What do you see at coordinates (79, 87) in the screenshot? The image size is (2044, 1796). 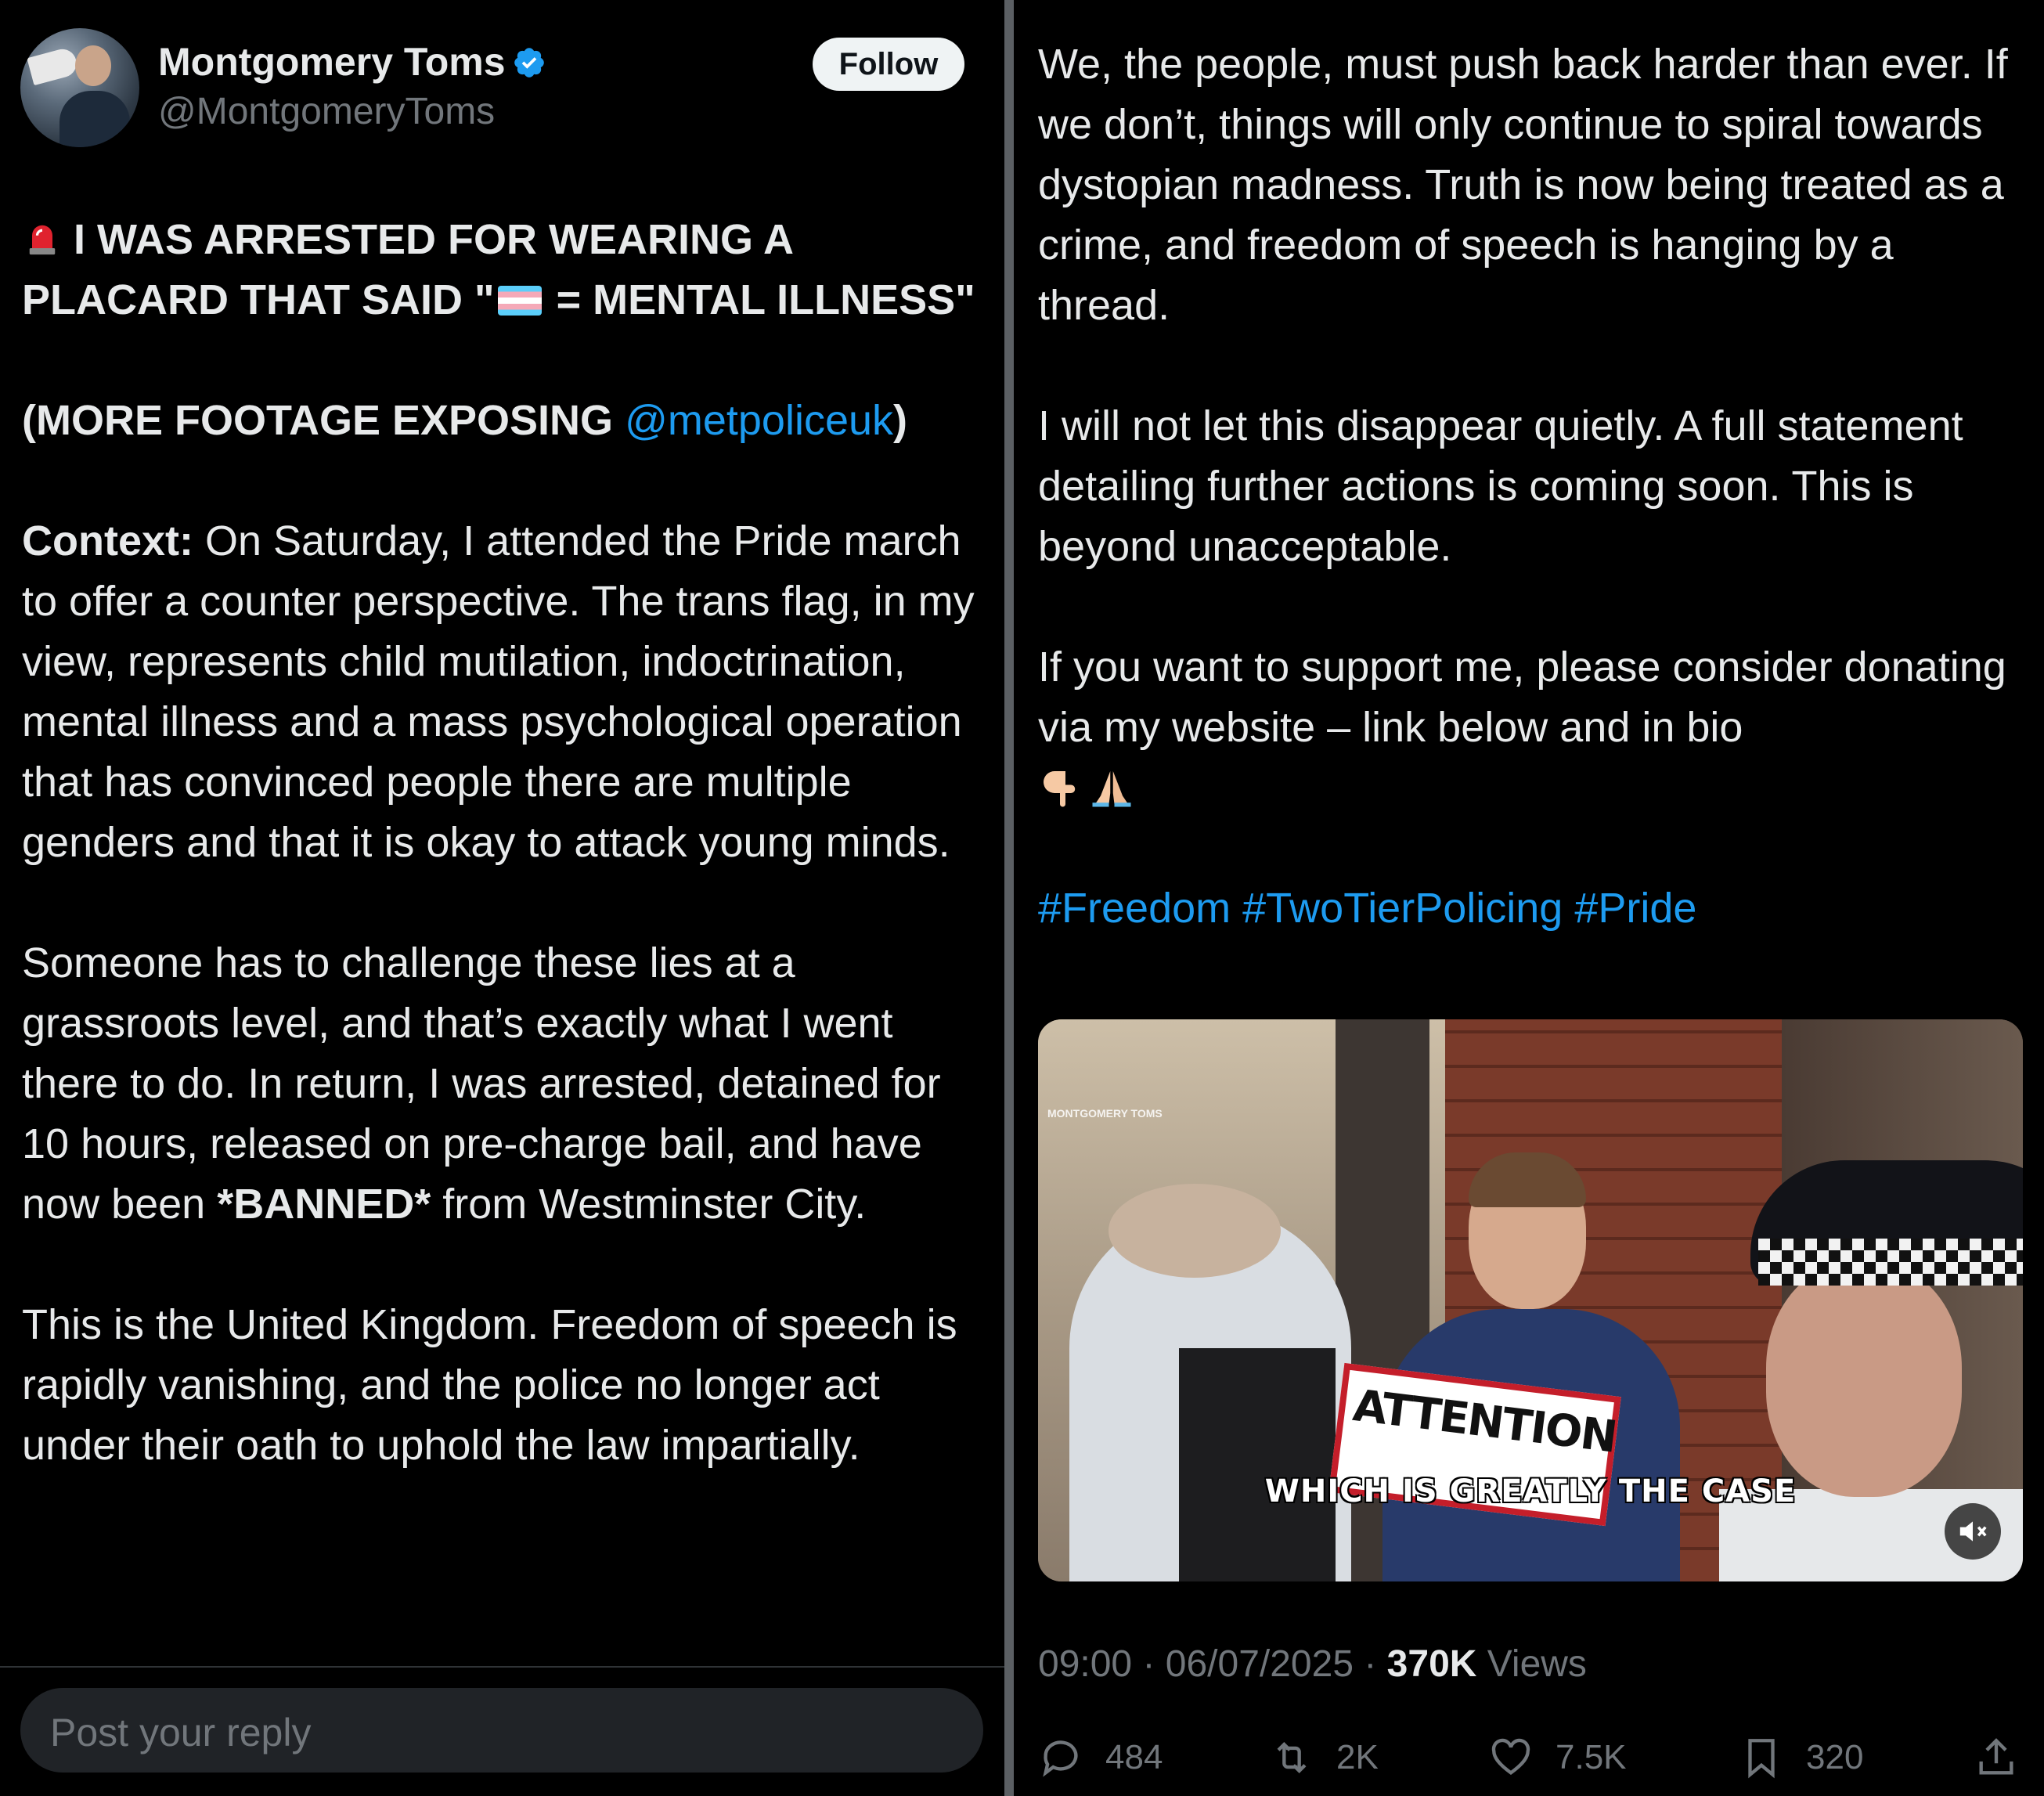 I see `author-avatar` at bounding box center [79, 87].